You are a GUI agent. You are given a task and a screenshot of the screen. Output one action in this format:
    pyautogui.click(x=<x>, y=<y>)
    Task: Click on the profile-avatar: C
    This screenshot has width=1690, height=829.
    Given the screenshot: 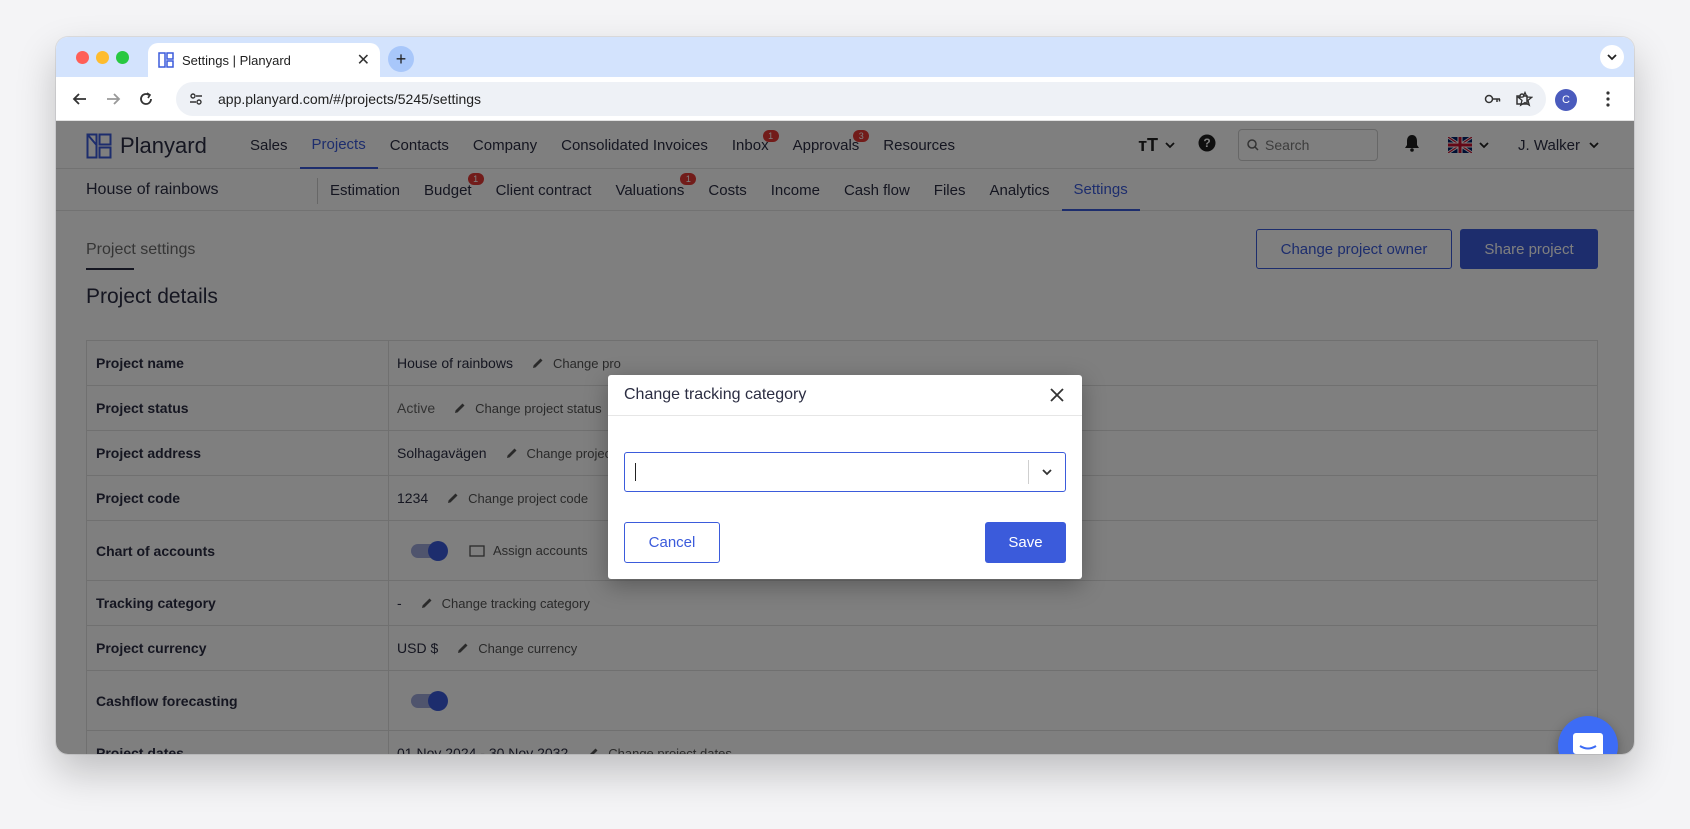 What is the action you would take?
    pyautogui.click(x=1566, y=100)
    